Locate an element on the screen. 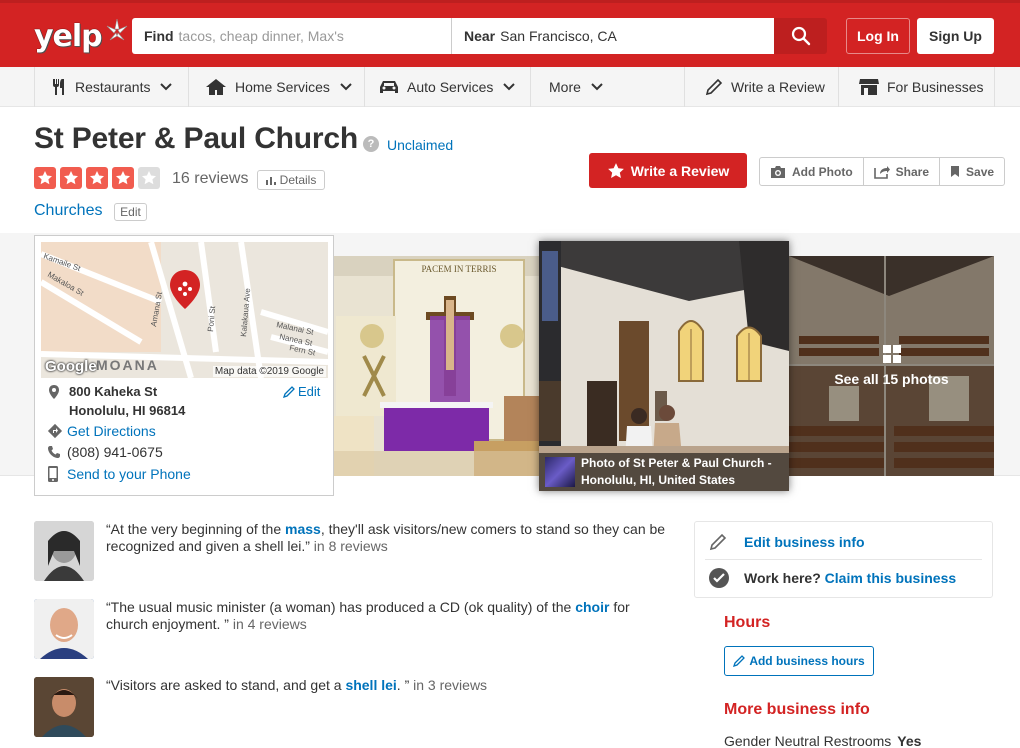 This screenshot has height=748, width=1020. nav-label: Restaurants is located at coordinates (113, 87).